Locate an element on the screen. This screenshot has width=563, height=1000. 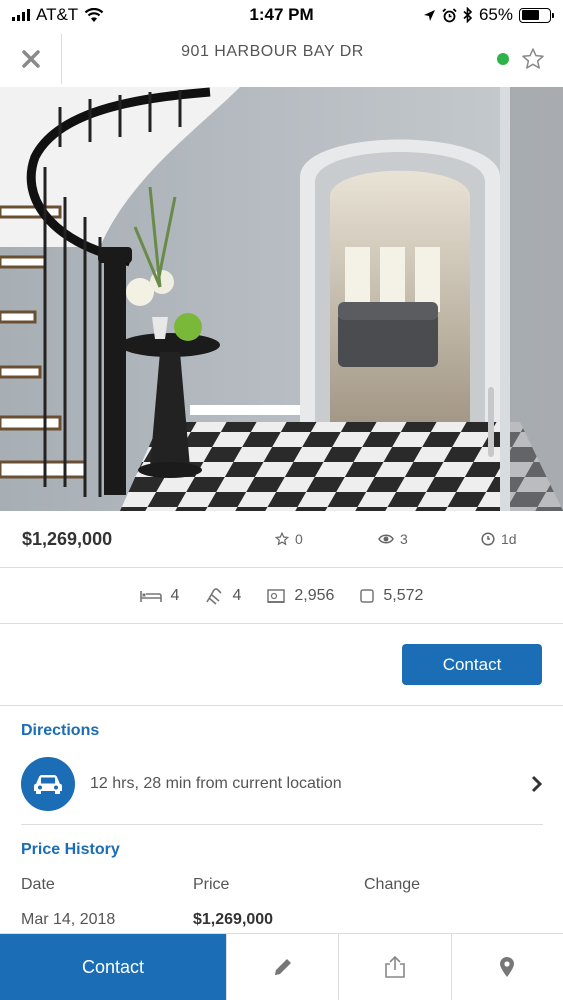
map-pin-icon is located at coordinates (507, 967).